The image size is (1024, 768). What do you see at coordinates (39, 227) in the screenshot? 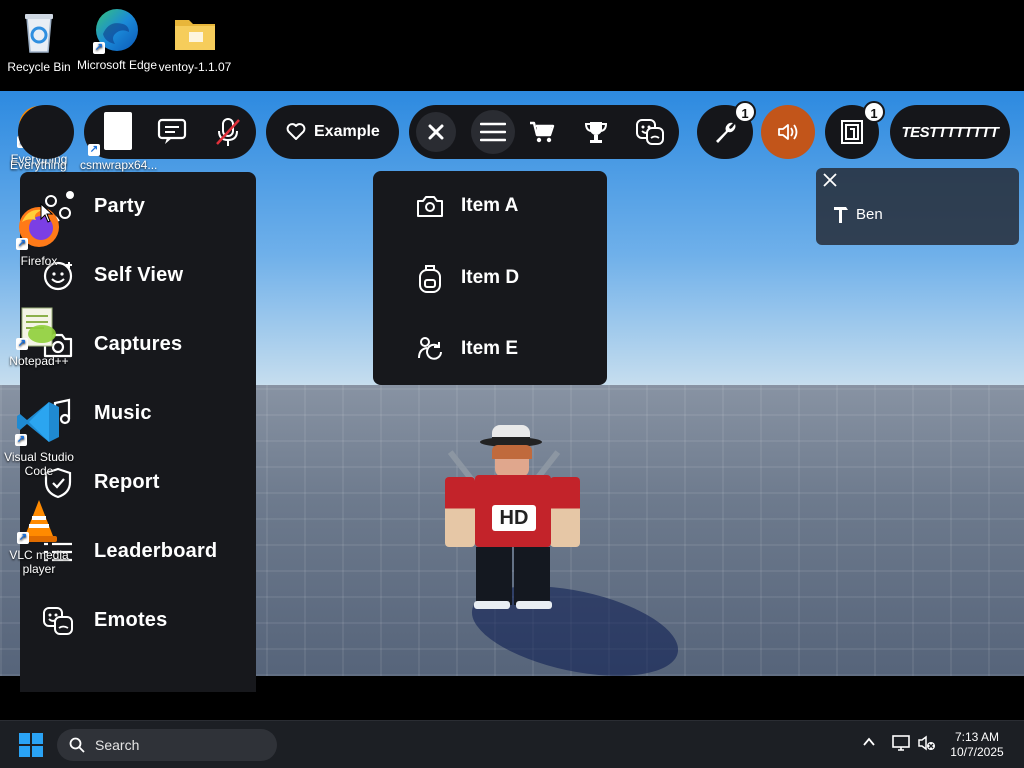
I see `firefox-icon: ↗` at bounding box center [39, 227].